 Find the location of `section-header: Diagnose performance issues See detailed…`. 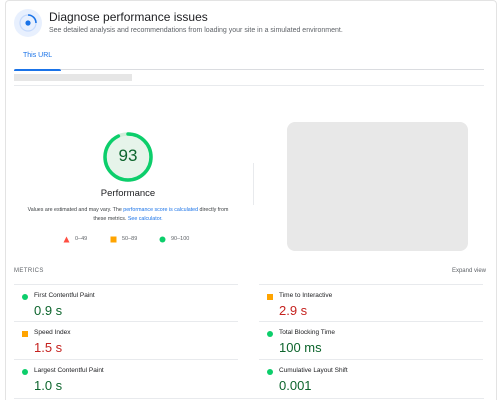

section-header: Diagnose performance issues See detailed… is located at coordinates (249, 24).